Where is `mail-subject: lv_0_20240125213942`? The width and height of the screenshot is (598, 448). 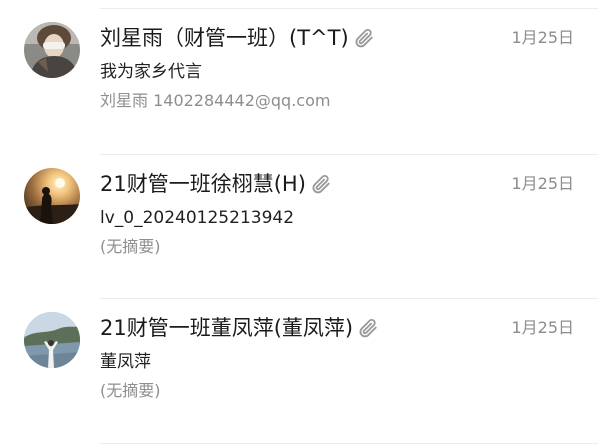 mail-subject: lv_0_20240125213942 is located at coordinates (197, 218).